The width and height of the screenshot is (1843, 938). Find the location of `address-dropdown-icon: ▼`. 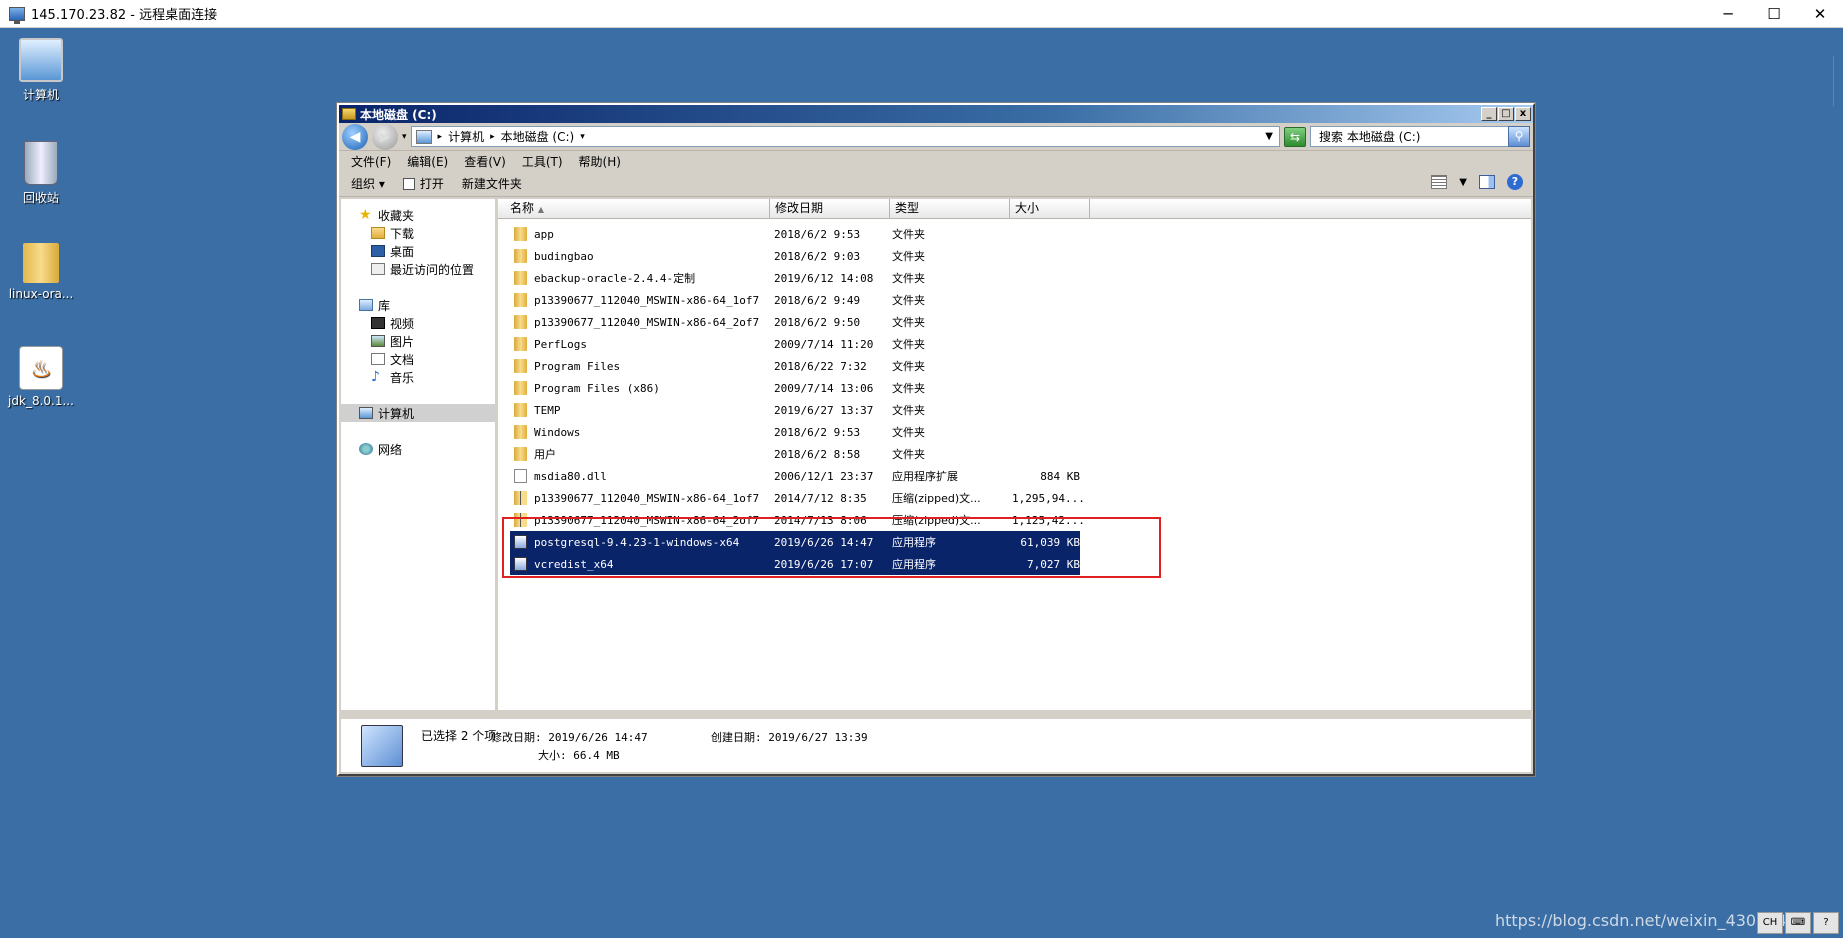

address-dropdown-icon: ▼ is located at coordinates (1269, 136).